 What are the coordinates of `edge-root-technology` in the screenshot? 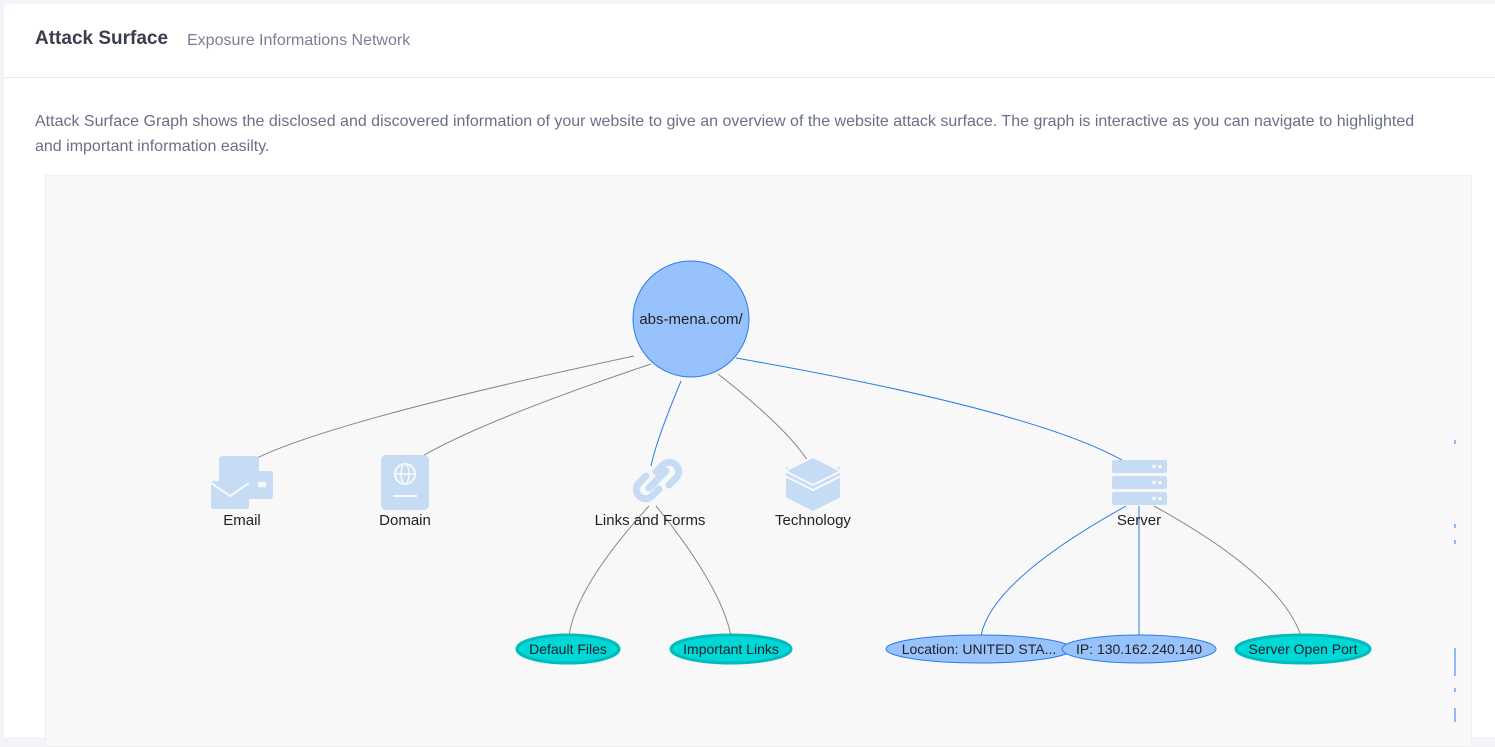 It's located at (764, 420).